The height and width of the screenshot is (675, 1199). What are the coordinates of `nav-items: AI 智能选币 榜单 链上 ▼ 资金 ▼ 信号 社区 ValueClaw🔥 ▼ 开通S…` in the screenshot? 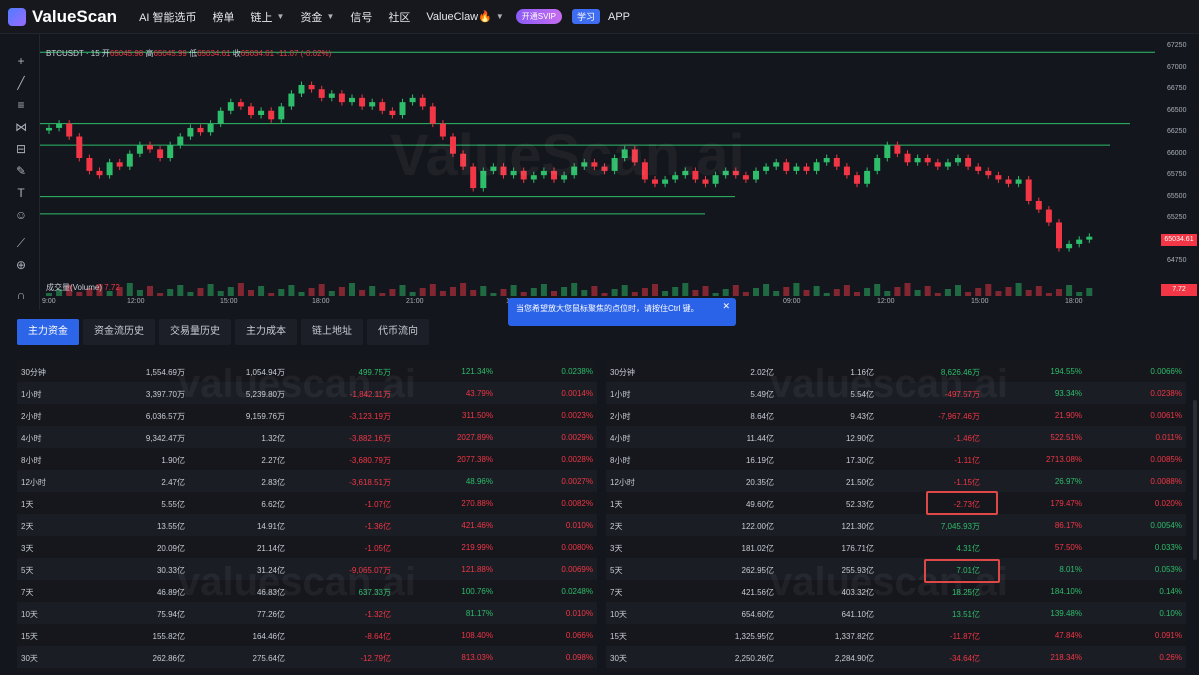 It's located at (384, 17).